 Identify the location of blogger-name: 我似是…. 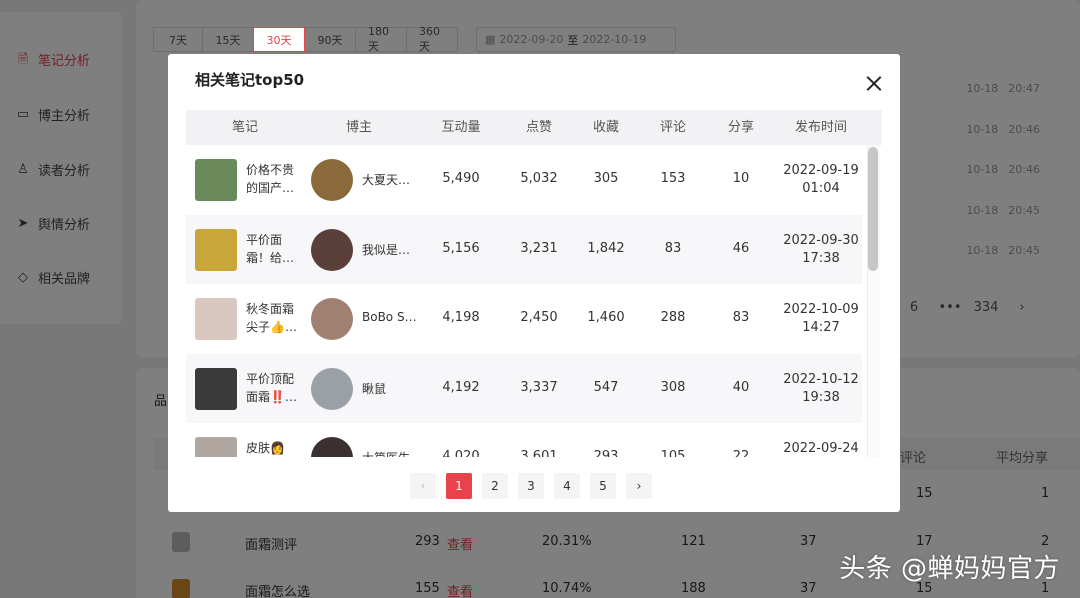
(392, 249).